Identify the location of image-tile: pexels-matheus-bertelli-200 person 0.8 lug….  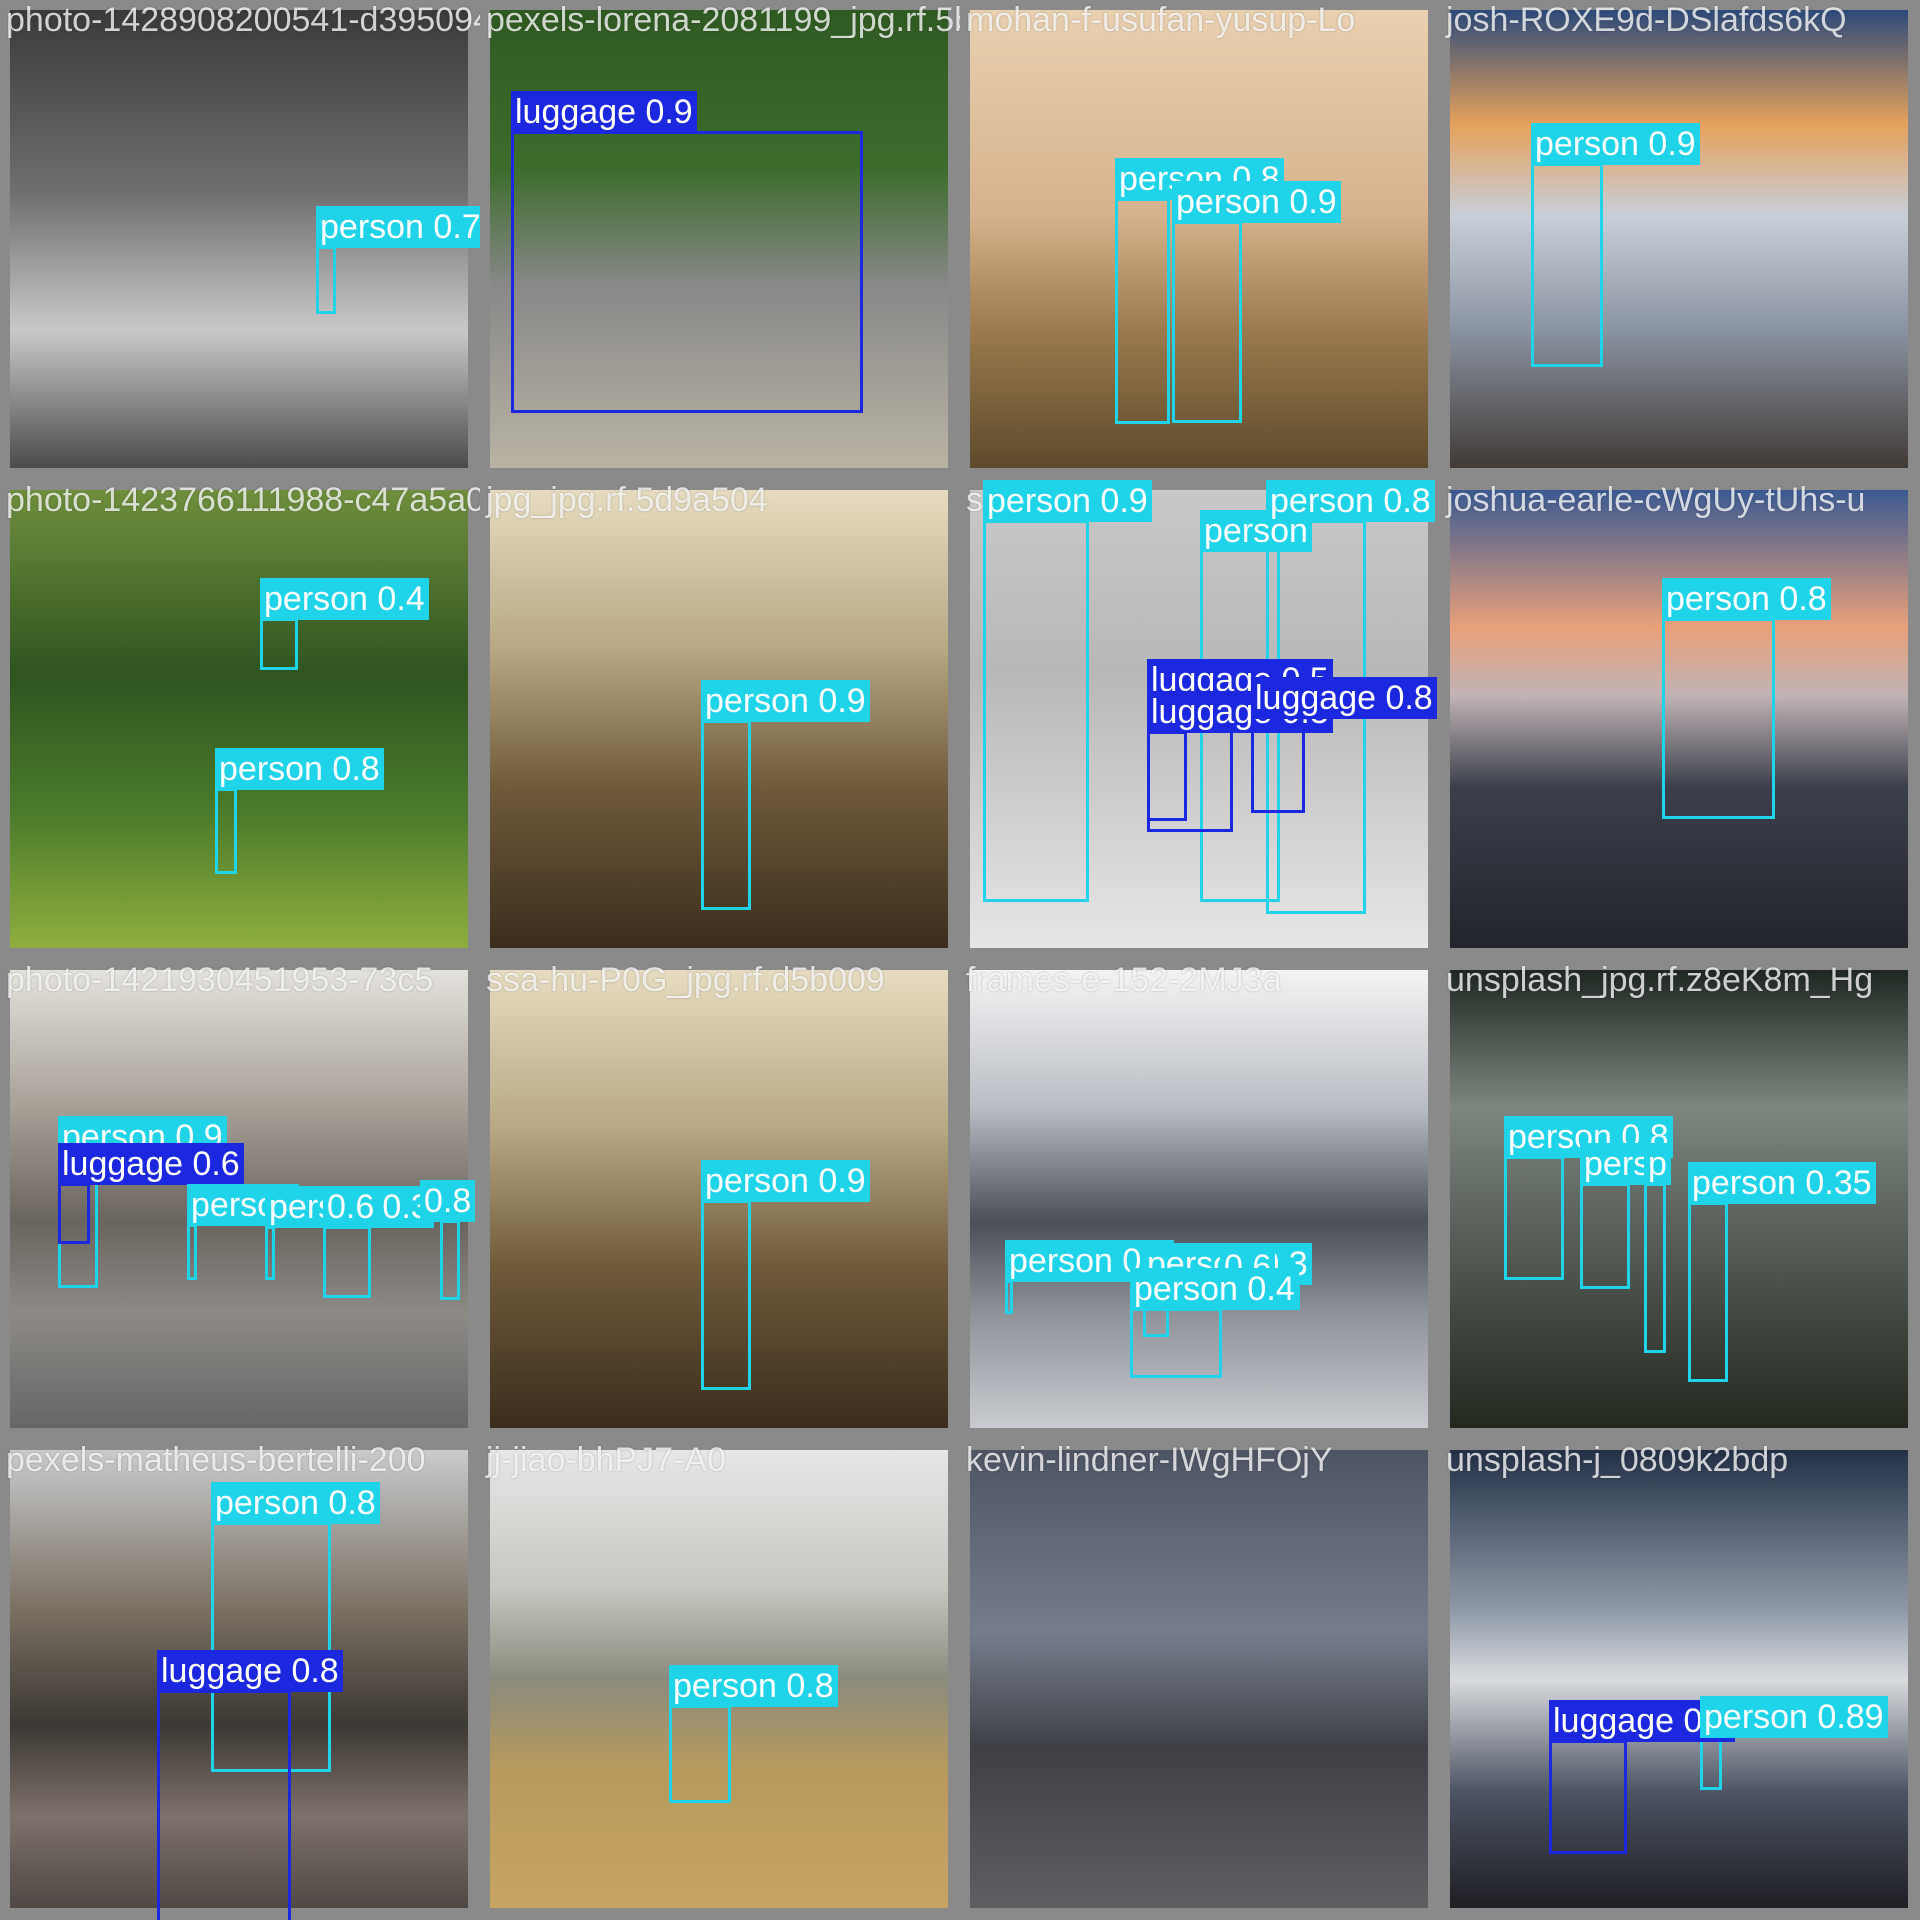
(240, 1680).